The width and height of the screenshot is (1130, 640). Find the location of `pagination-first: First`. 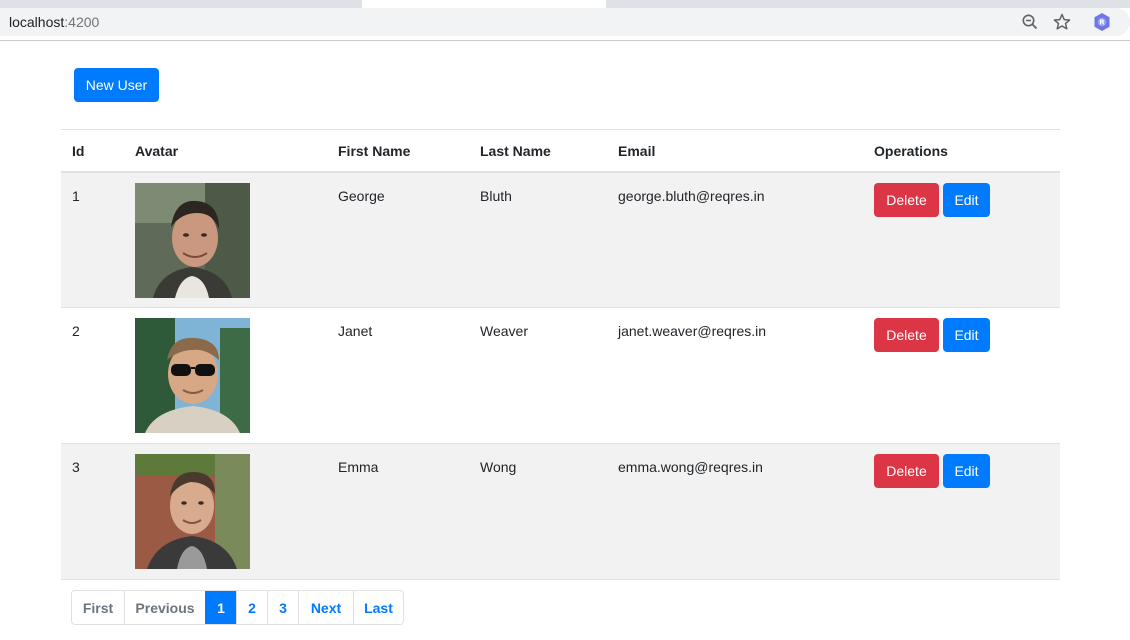

pagination-first: First is located at coordinates (98, 607).